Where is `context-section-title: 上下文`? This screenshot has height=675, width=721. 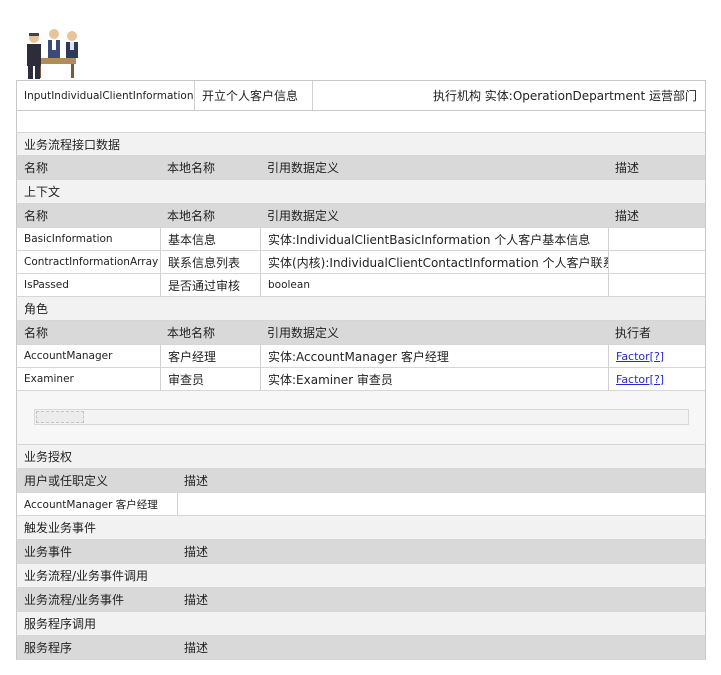
context-section-title: 上下文 is located at coordinates (361, 192).